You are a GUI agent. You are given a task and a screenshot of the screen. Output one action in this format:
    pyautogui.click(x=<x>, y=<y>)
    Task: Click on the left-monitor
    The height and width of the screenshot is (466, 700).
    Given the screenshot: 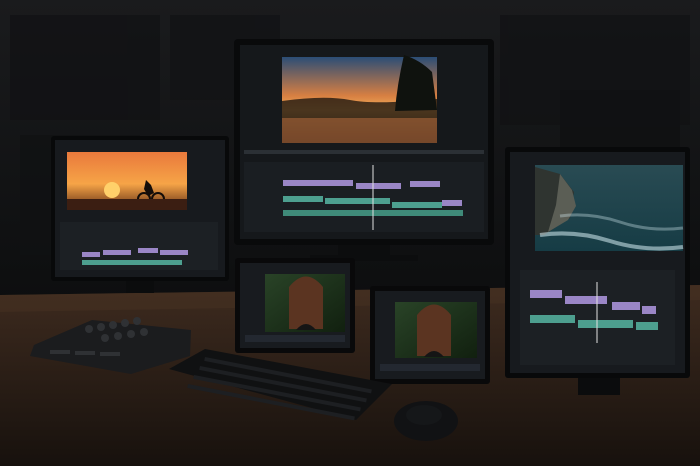 What is the action you would take?
    pyautogui.click(x=140, y=214)
    